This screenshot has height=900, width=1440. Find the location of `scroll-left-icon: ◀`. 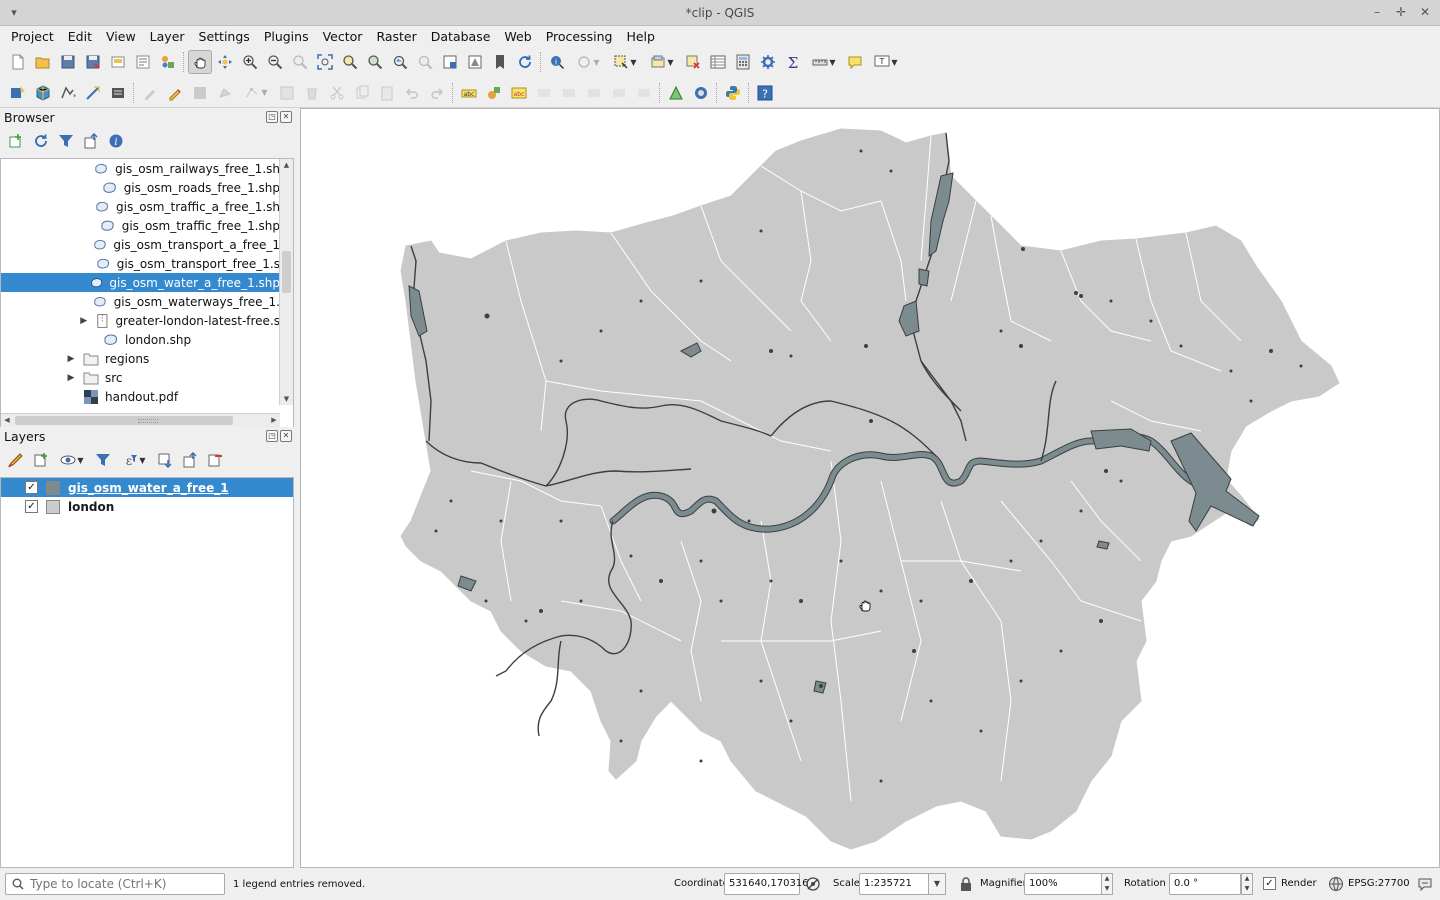

scroll-left-icon: ◀ is located at coordinates (7, 420).